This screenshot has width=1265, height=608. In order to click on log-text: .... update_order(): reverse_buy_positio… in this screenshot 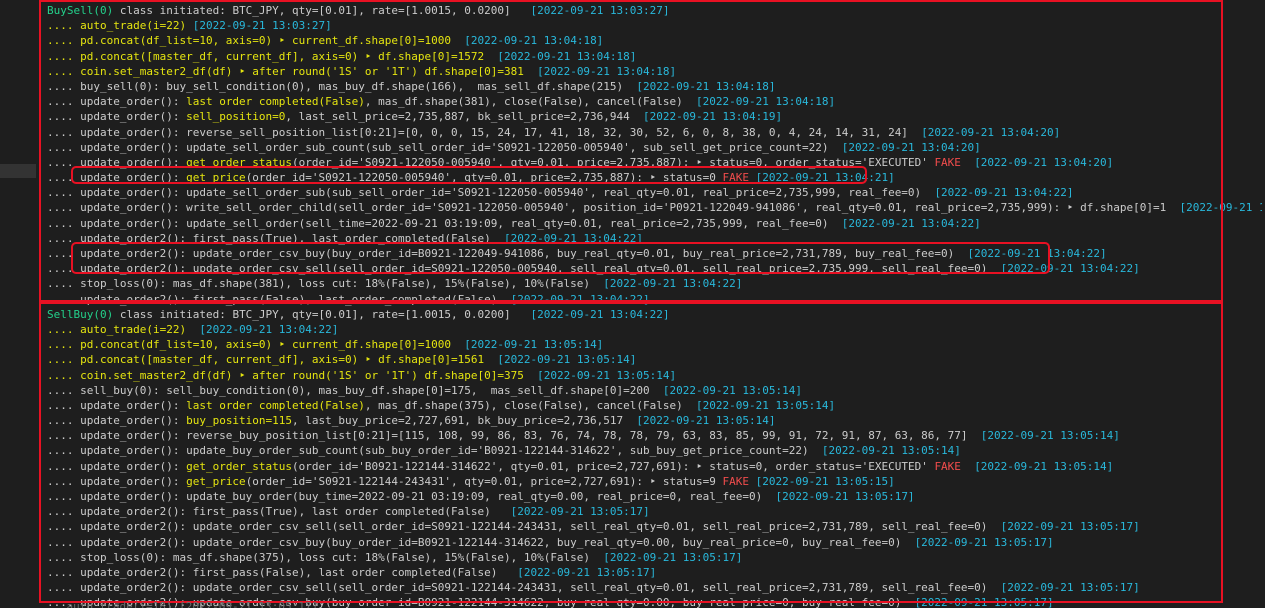, I will do `click(514, 436)`.